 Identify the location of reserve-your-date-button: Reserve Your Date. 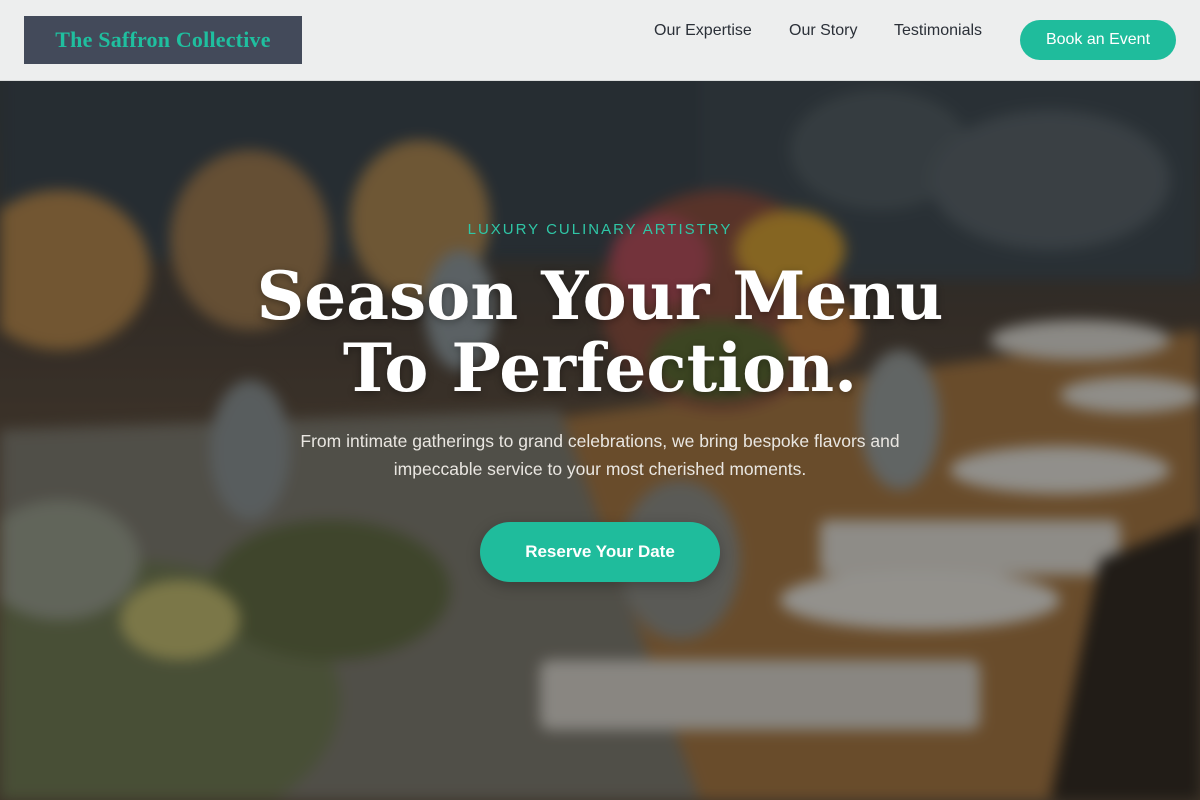
(600, 552).